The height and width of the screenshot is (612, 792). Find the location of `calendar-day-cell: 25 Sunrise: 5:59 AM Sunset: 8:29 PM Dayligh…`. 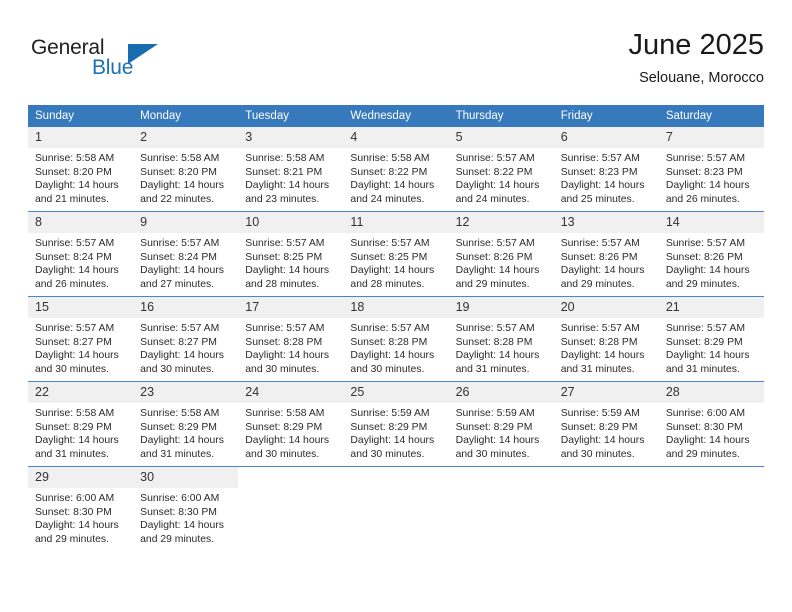

calendar-day-cell: 25 Sunrise: 5:59 AM Sunset: 8:29 PM Dayligh… is located at coordinates (396, 424).